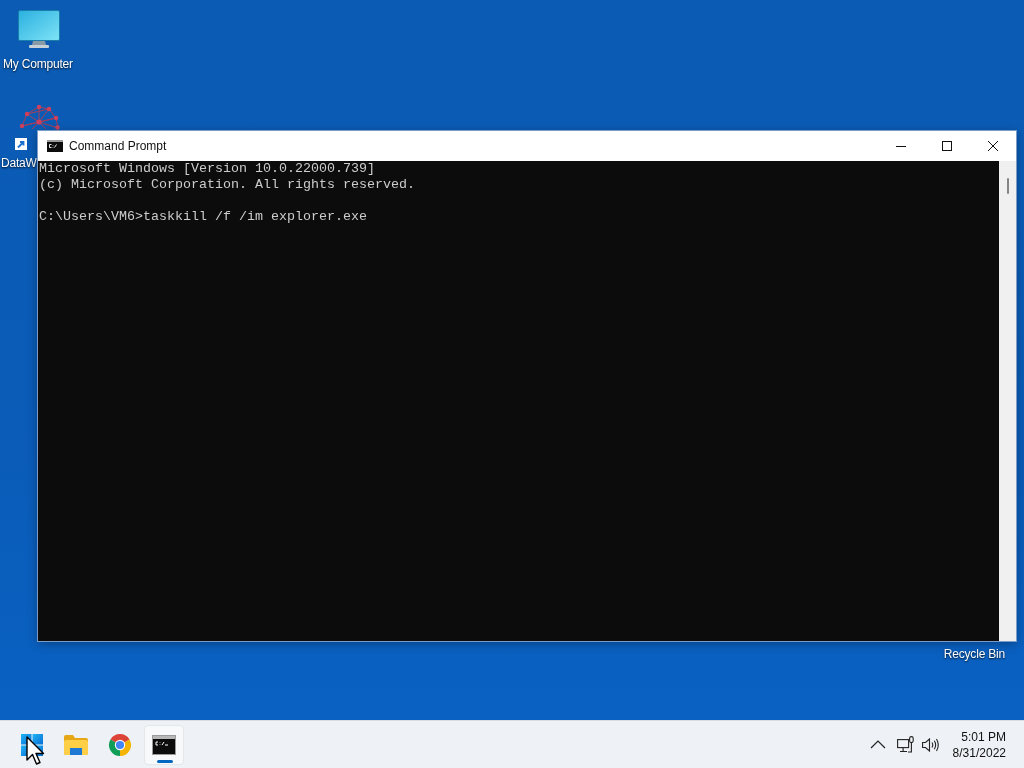 The height and width of the screenshot is (768, 1024). What do you see at coordinates (947, 146) in the screenshot?
I see `maximize-icon` at bounding box center [947, 146].